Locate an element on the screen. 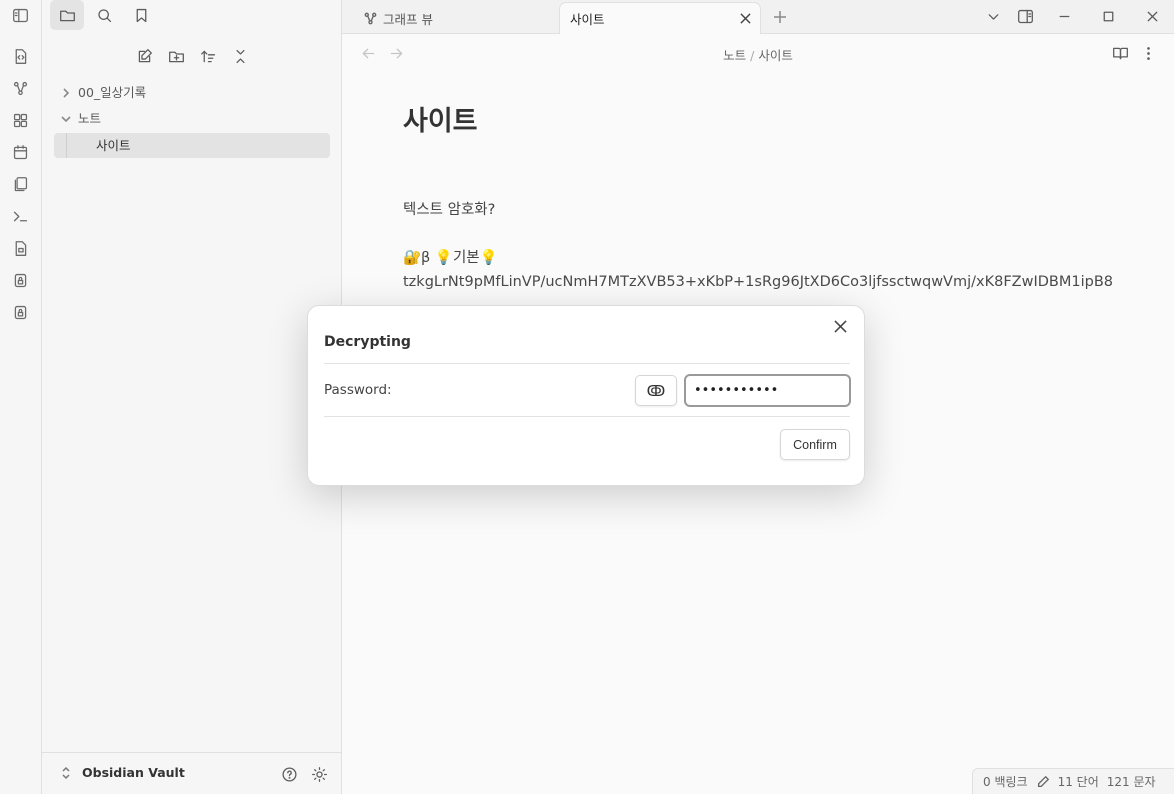 The image size is (1174, 794). file-lock-icon is located at coordinates (20, 248).